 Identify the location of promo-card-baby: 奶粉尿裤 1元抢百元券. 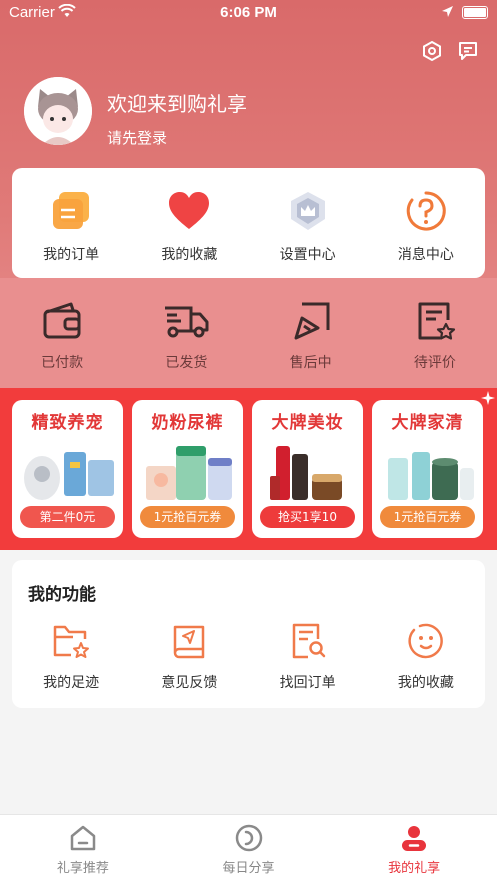
(187, 469).